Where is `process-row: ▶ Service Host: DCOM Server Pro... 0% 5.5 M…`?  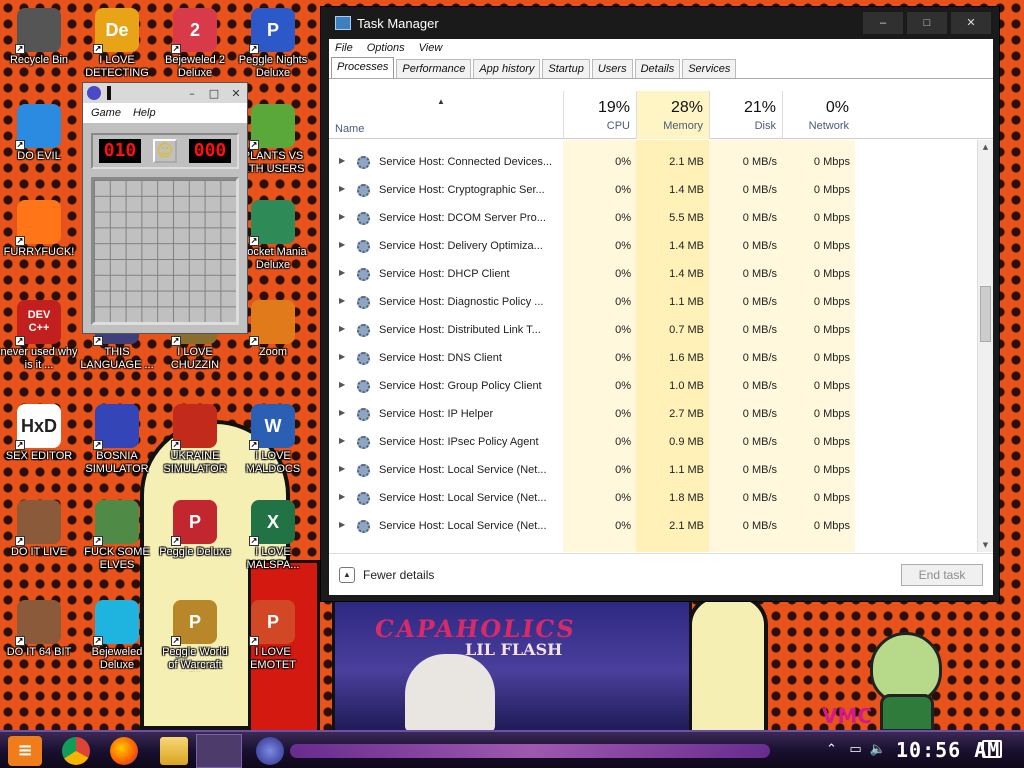 process-row: ▶ Service Host: DCOM Server Pro... 0% 5.5 M… is located at coordinates (653, 218).